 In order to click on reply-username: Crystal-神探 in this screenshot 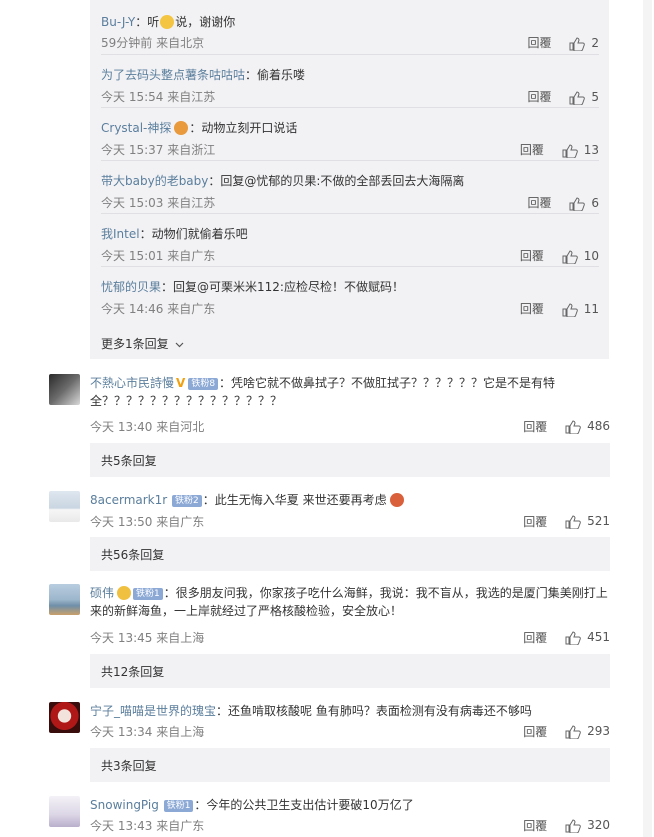, I will do `click(136, 128)`.